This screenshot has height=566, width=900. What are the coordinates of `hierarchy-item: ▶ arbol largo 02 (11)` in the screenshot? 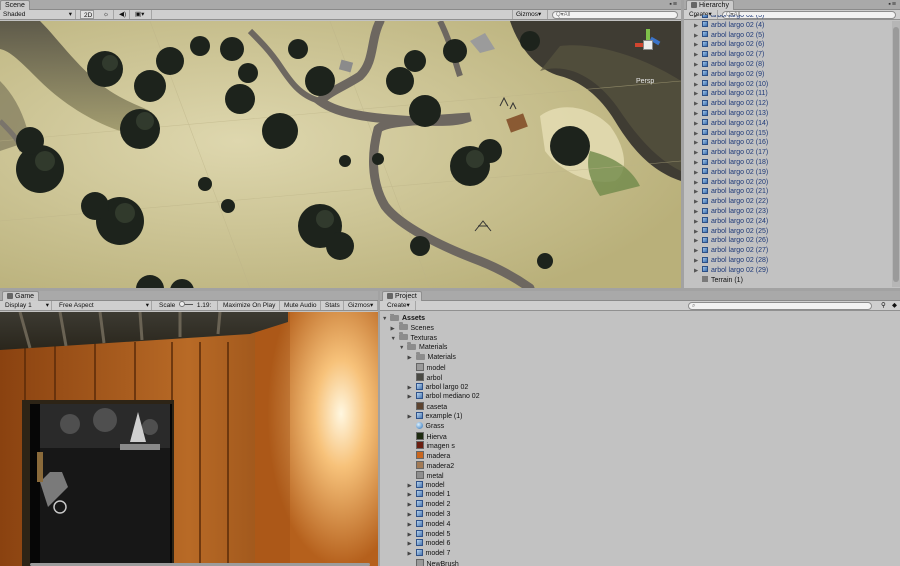 It's located at (731, 94).